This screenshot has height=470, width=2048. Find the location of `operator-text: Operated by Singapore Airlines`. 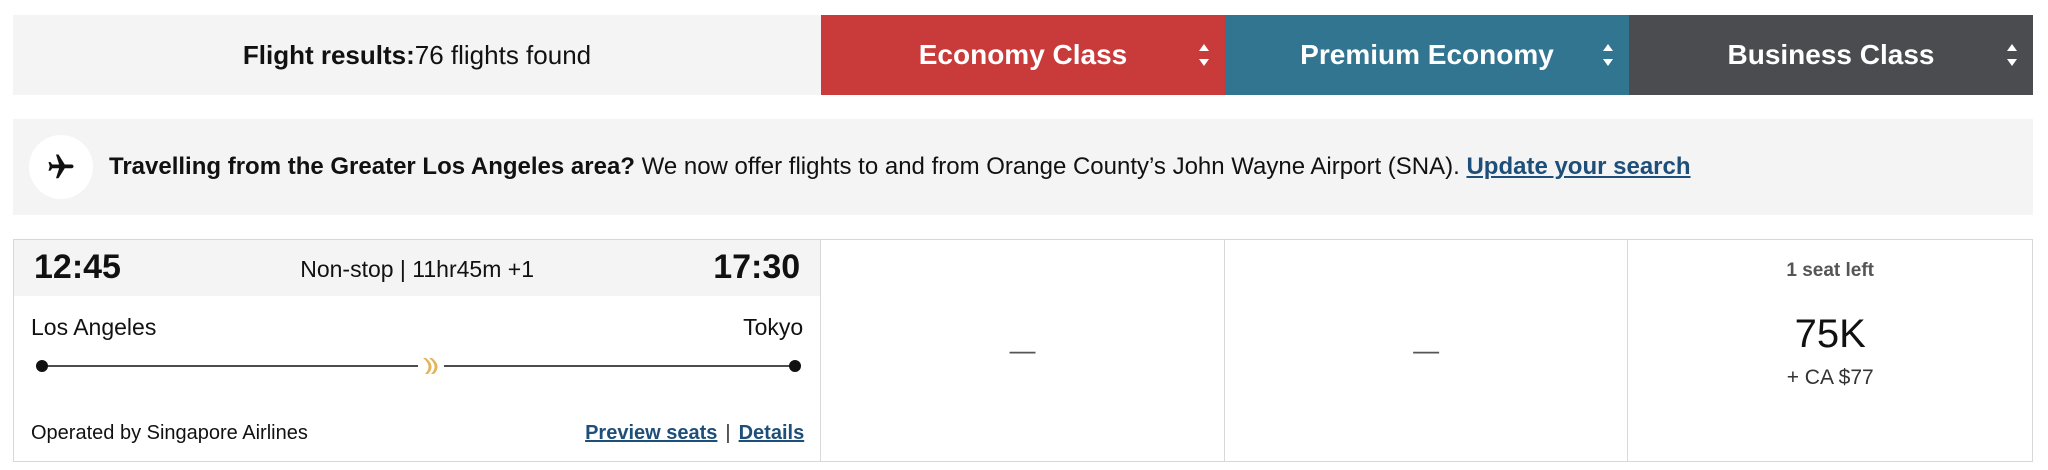

operator-text: Operated by Singapore Airlines is located at coordinates (169, 433).